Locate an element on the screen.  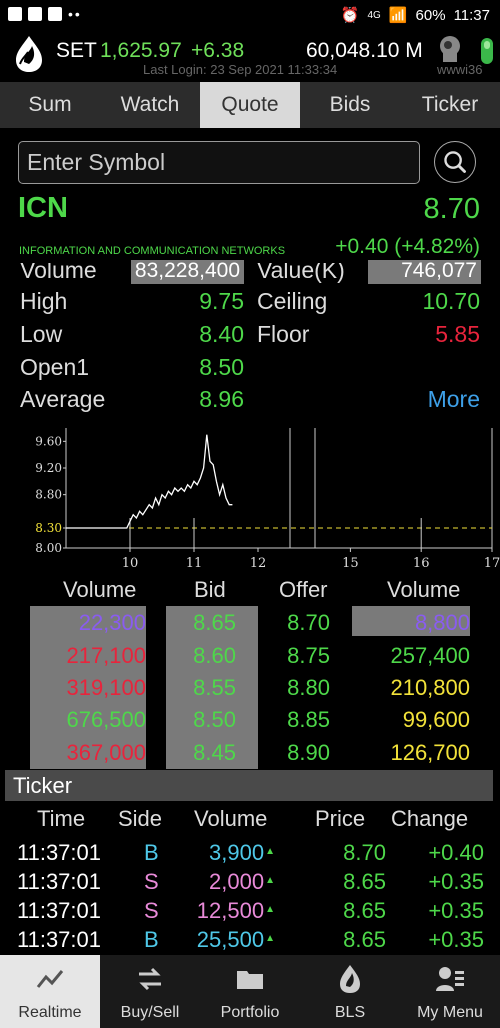
chart-x-tick-label: 12 is located at coordinates (258, 563).